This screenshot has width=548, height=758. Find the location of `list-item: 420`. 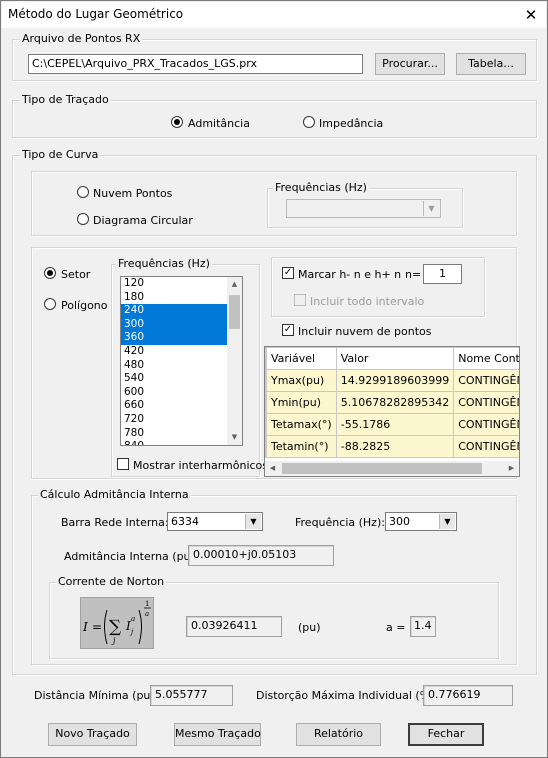

list-item: 420 is located at coordinates (181, 352).